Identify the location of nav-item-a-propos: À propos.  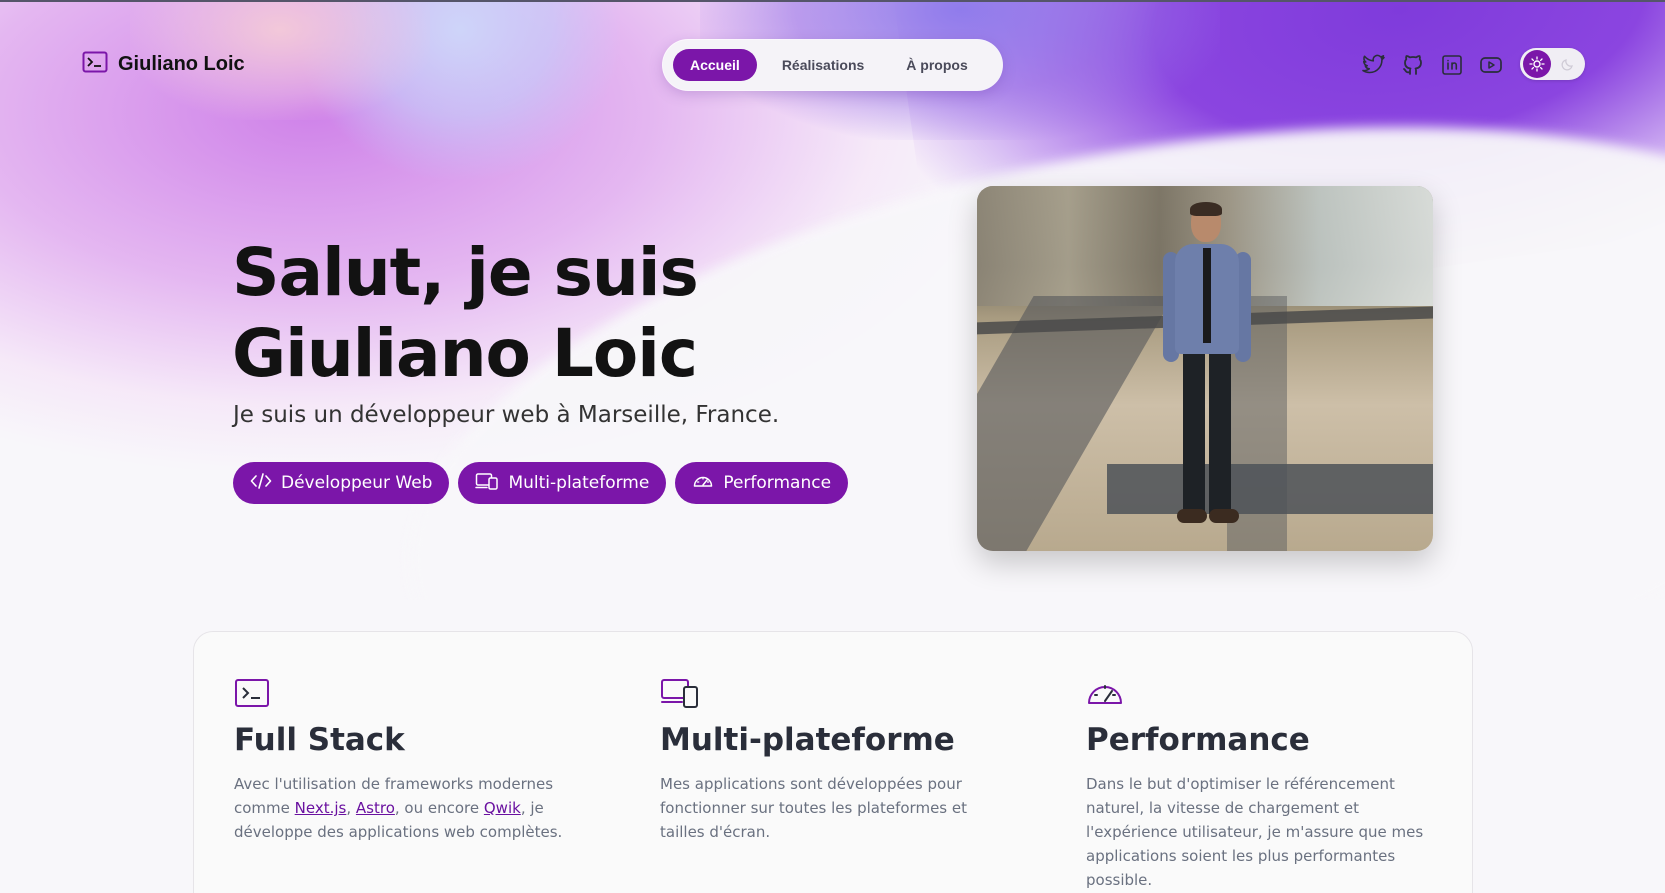
(936, 65).